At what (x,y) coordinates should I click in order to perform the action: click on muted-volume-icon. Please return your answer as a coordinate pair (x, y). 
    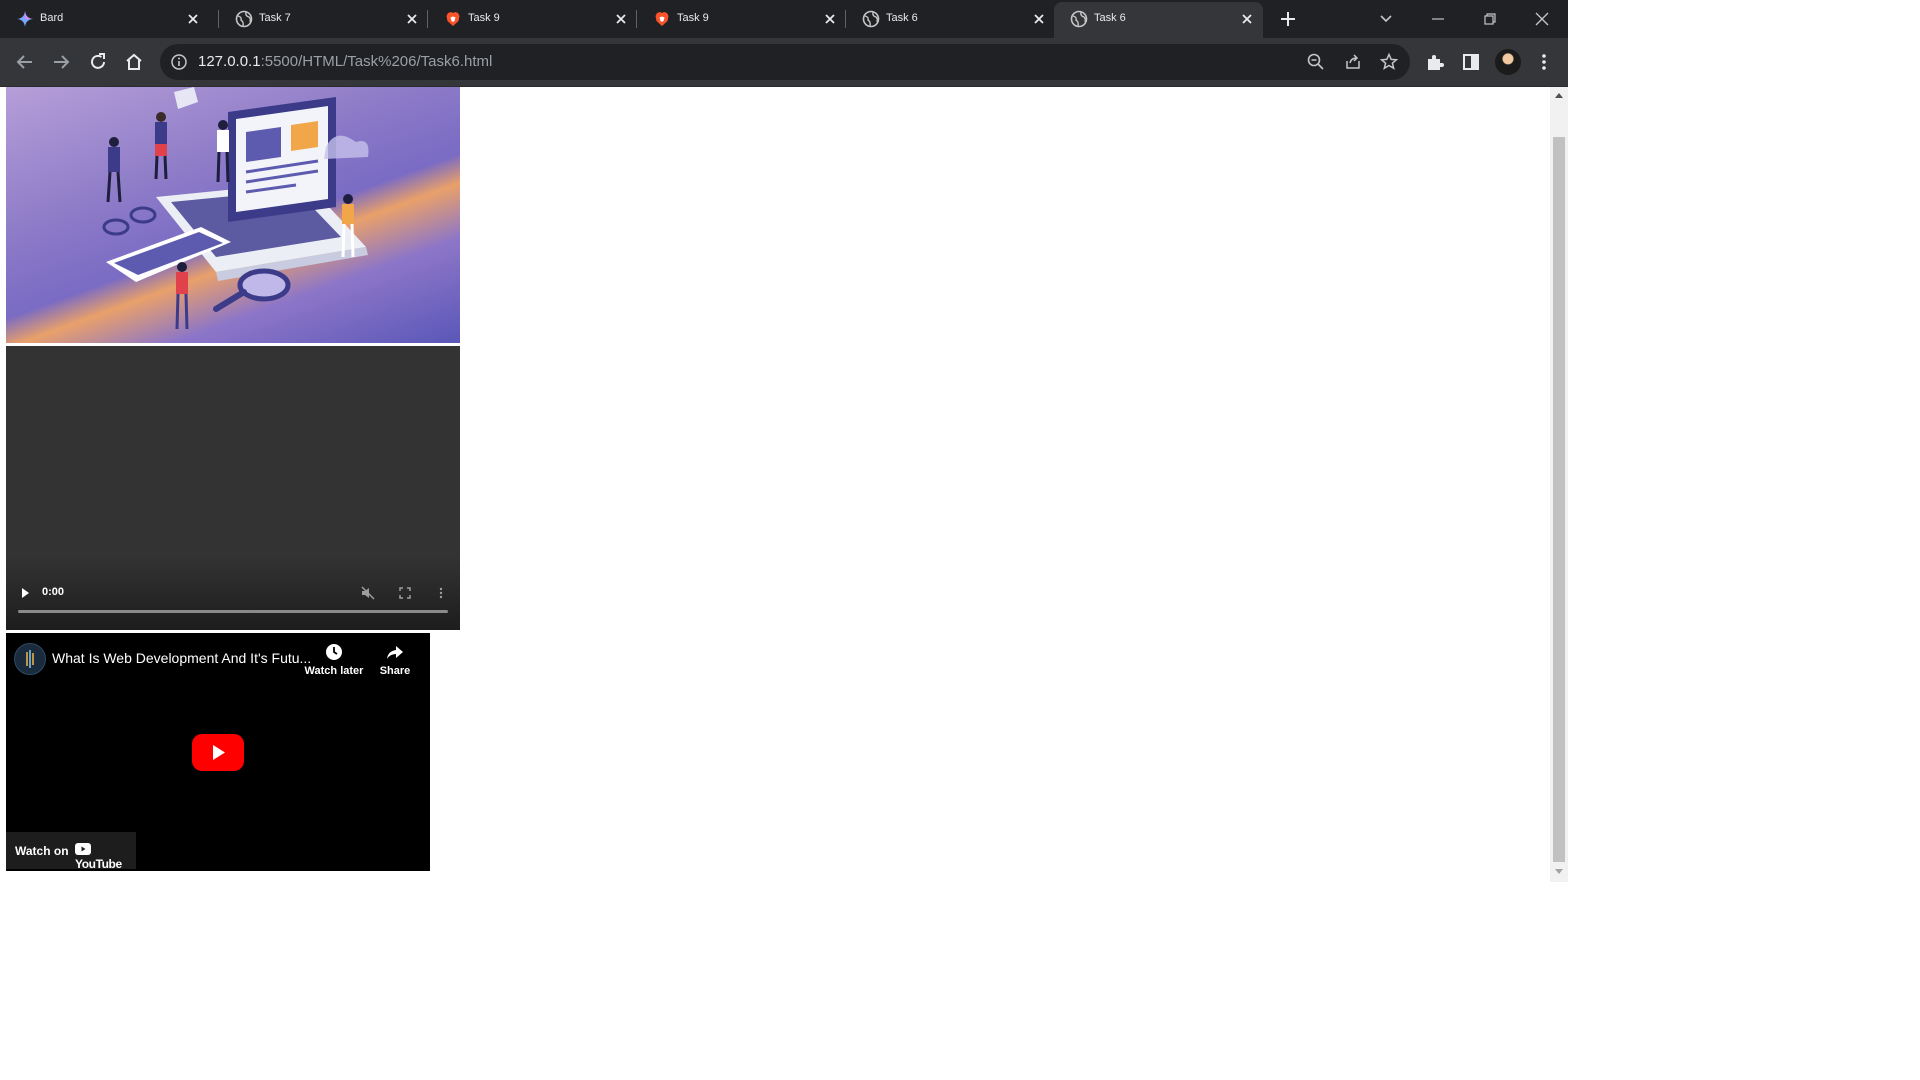
    Looking at the image, I should click on (368, 593).